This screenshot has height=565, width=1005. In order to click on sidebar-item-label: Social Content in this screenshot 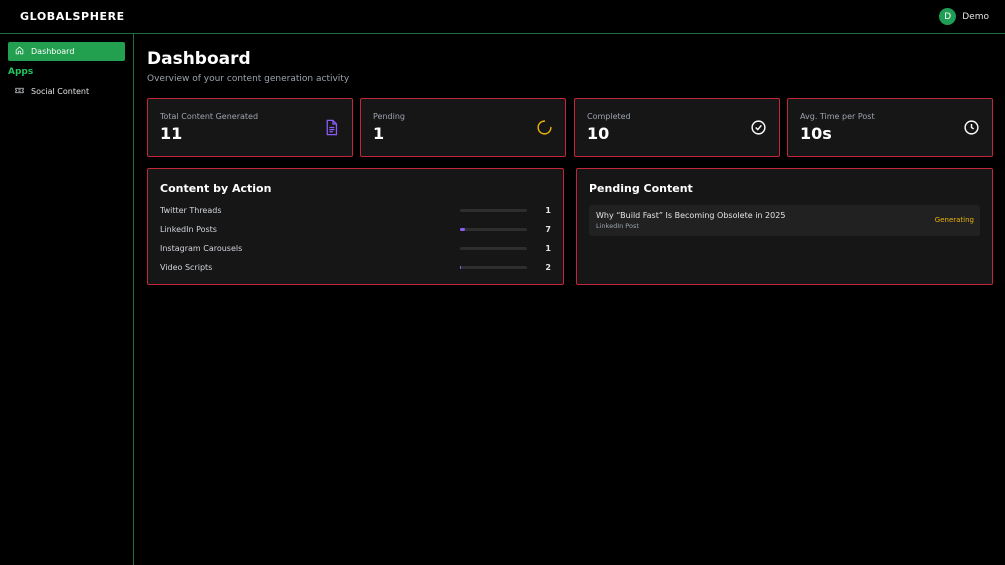, I will do `click(60, 91)`.